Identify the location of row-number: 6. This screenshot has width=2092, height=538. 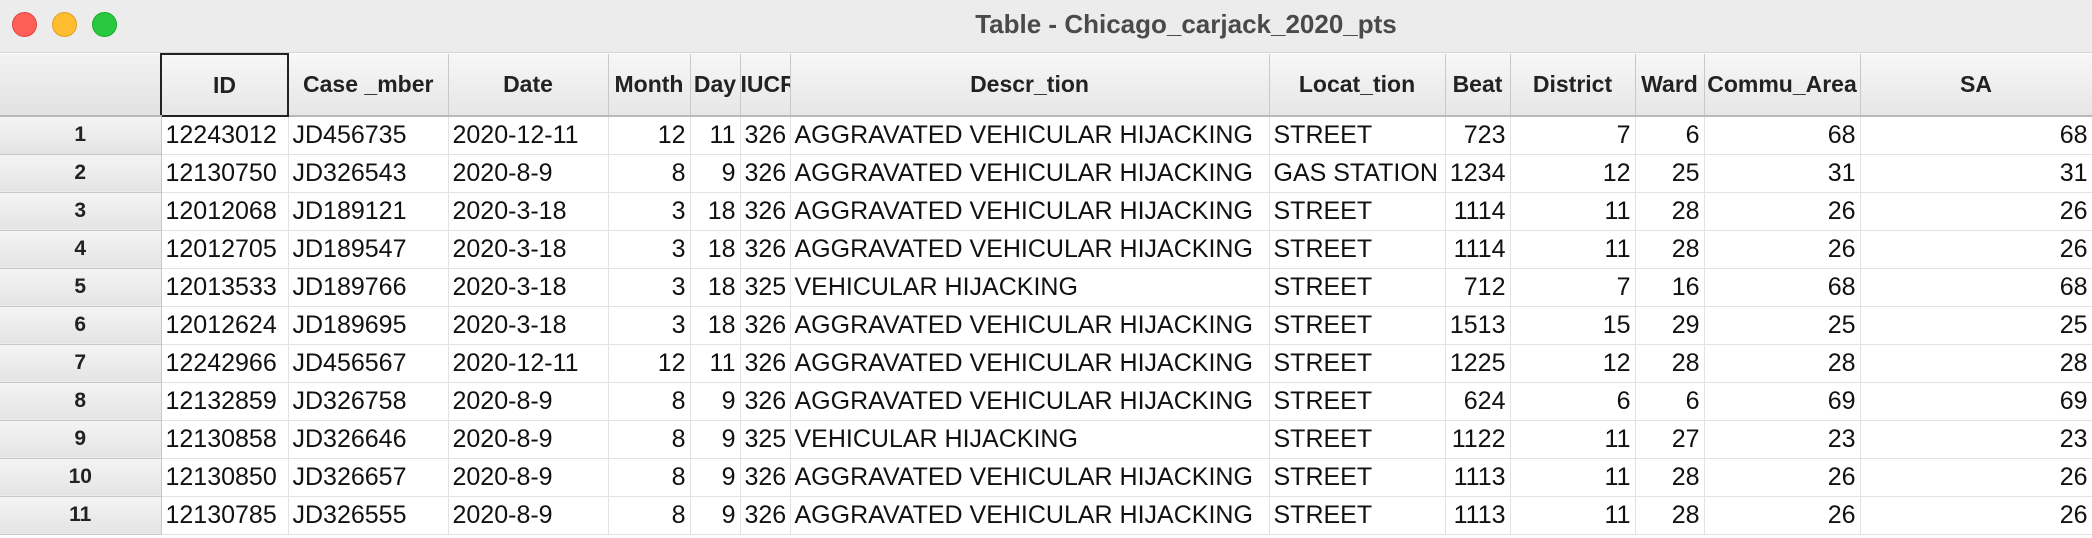
(81, 325).